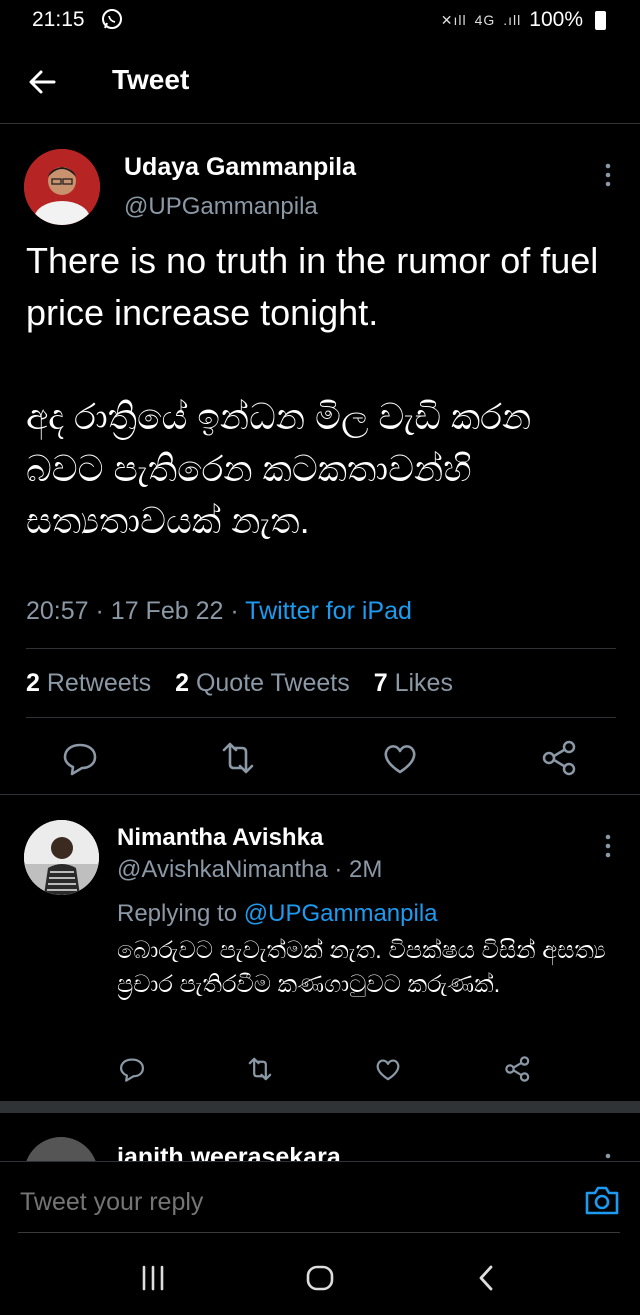  I want to click on author-avatar, so click(62, 187).